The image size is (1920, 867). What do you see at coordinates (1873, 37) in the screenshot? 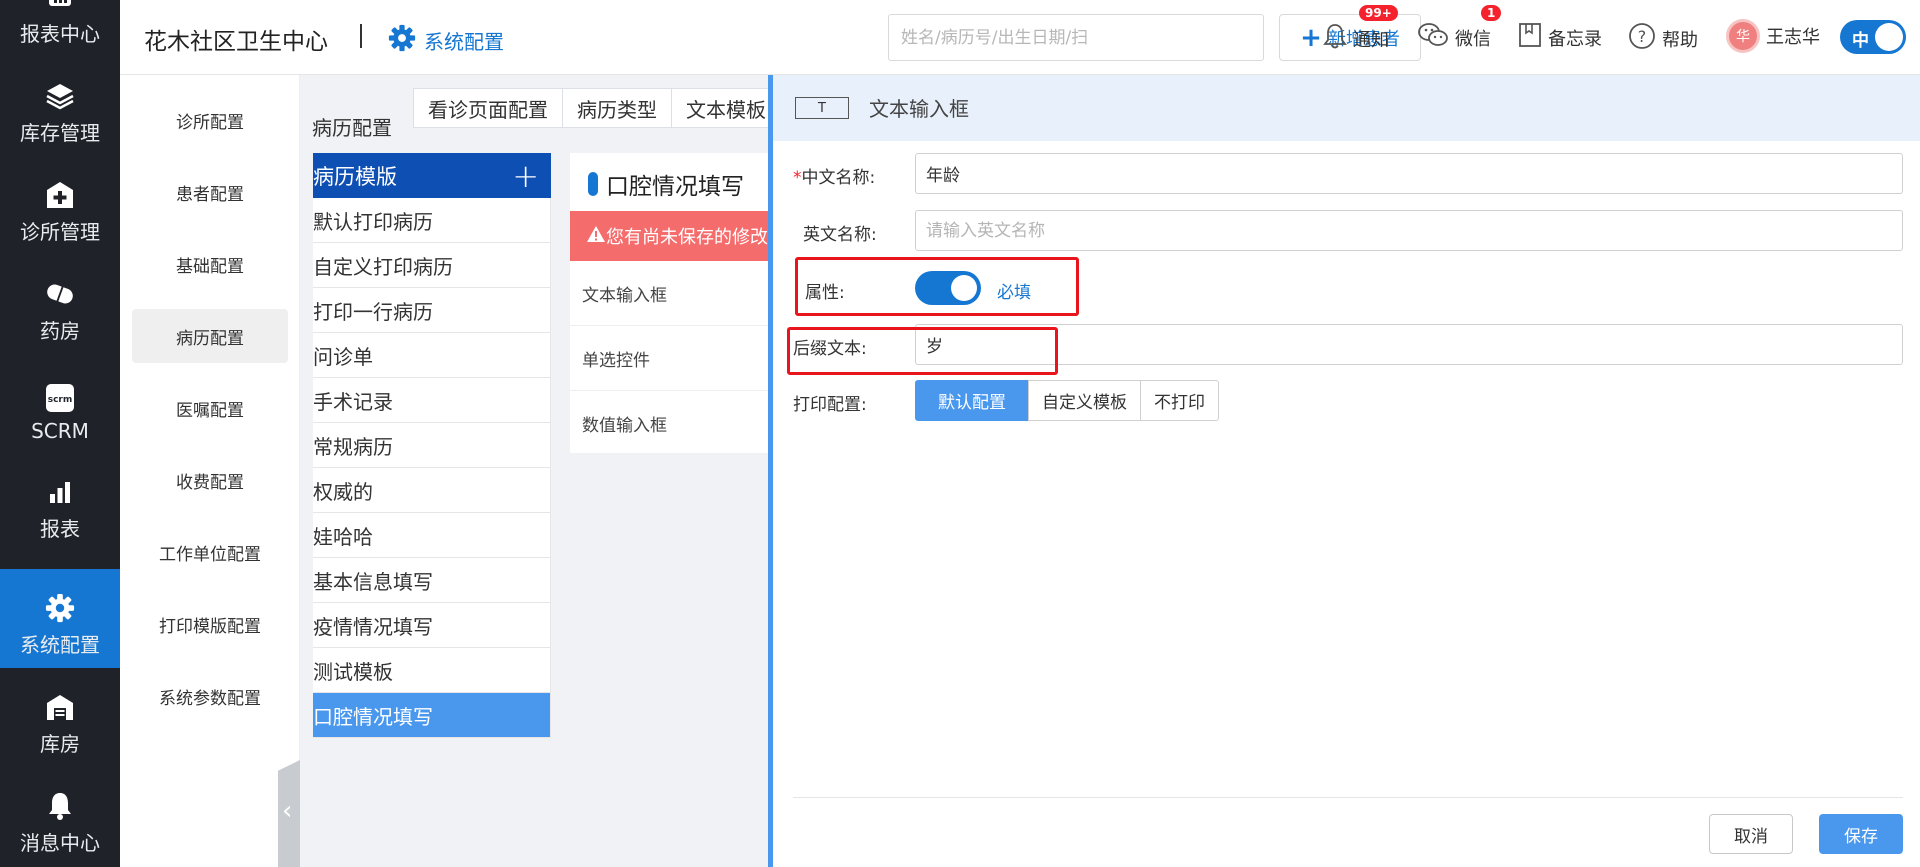
I see `language-toggle: 中` at bounding box center [1873, 37].